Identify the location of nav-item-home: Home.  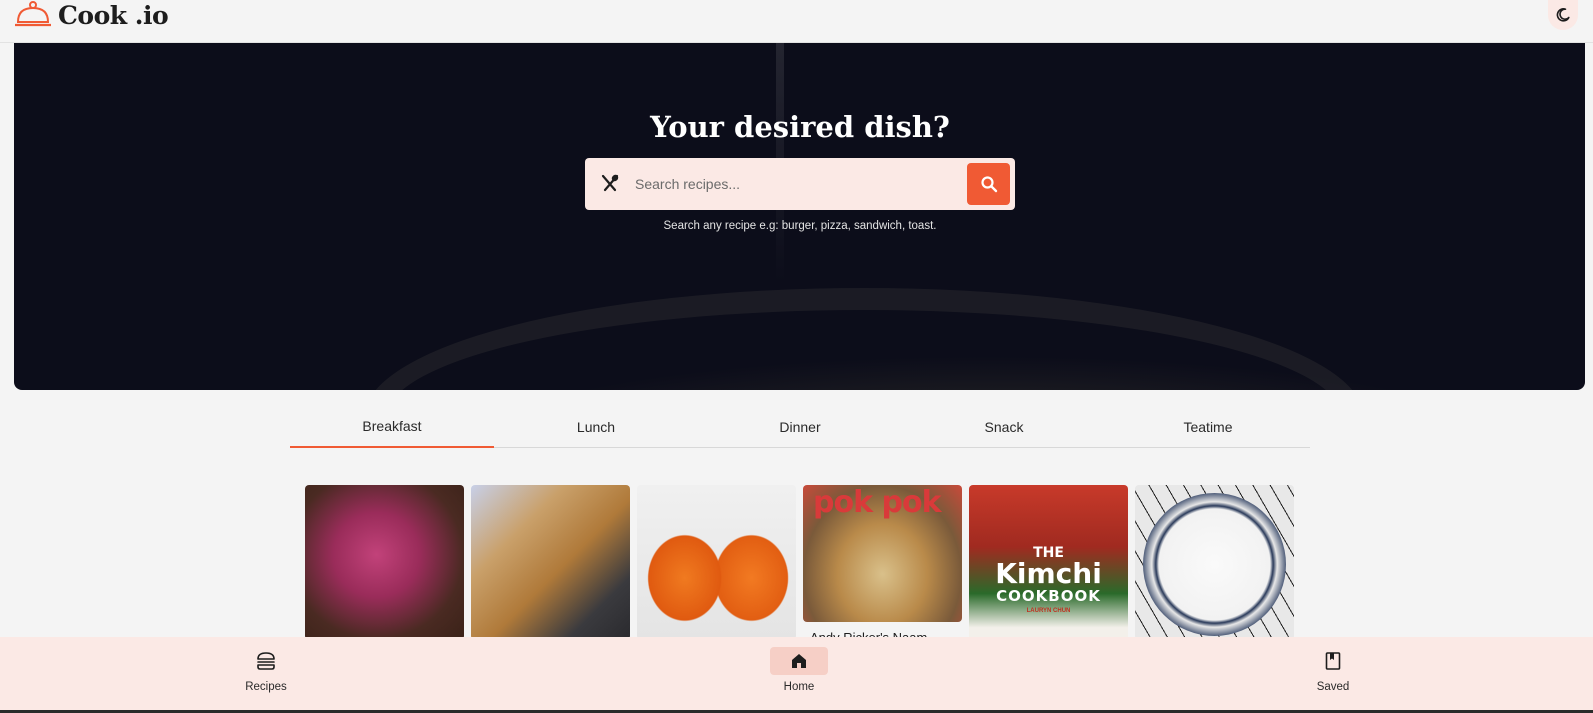
(799, 675).